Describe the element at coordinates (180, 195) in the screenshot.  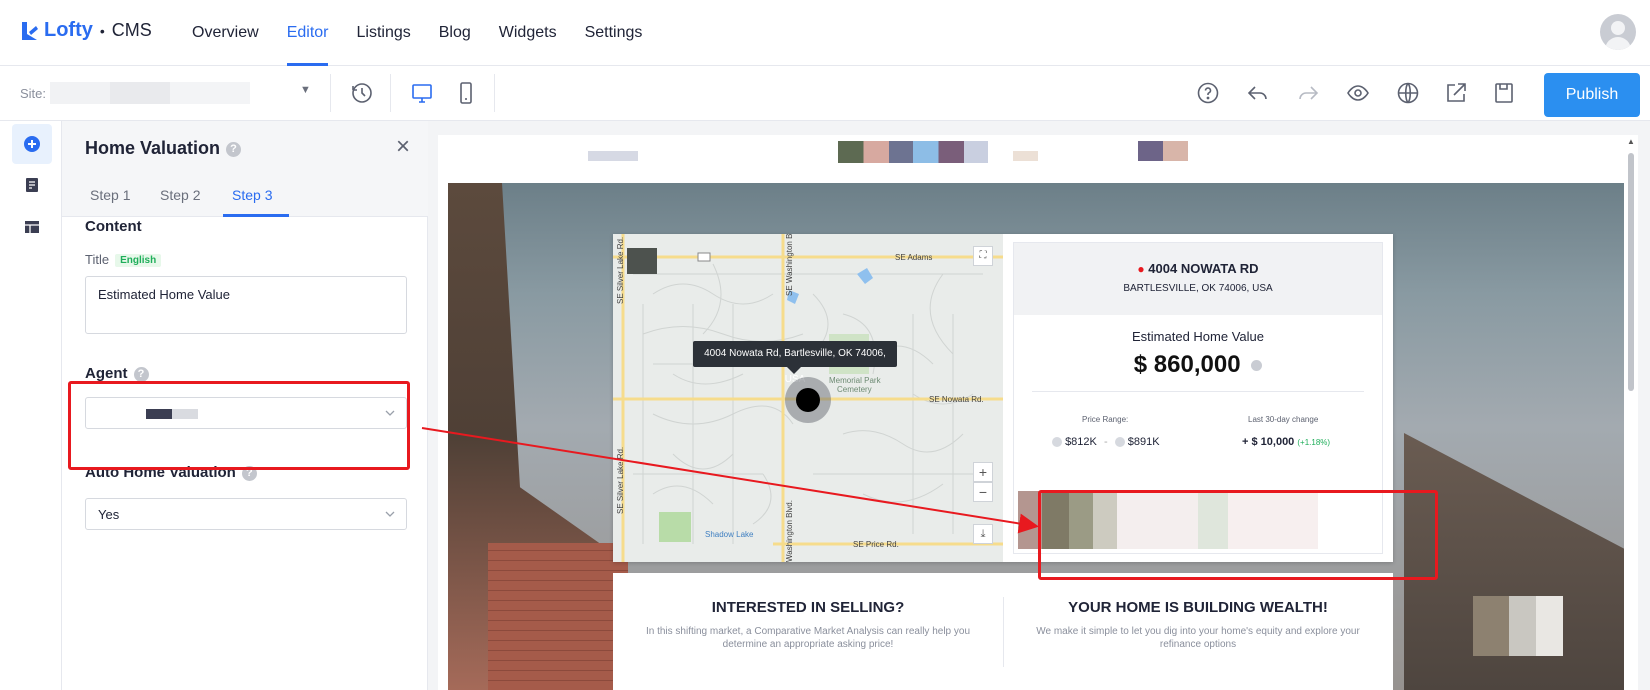
I see `tab-step-2: Step 2` at that location.